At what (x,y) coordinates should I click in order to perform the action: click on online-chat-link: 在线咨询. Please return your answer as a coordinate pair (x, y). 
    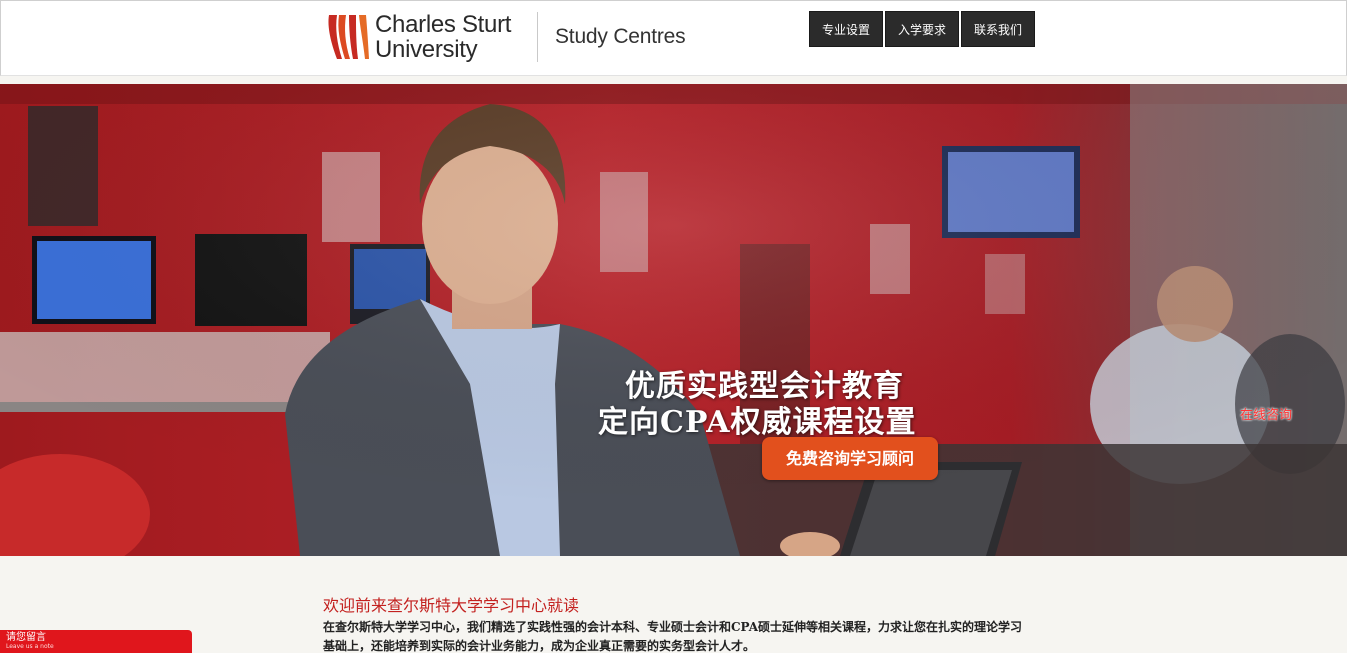
    Looking at the image, I should click on (1266, 413).